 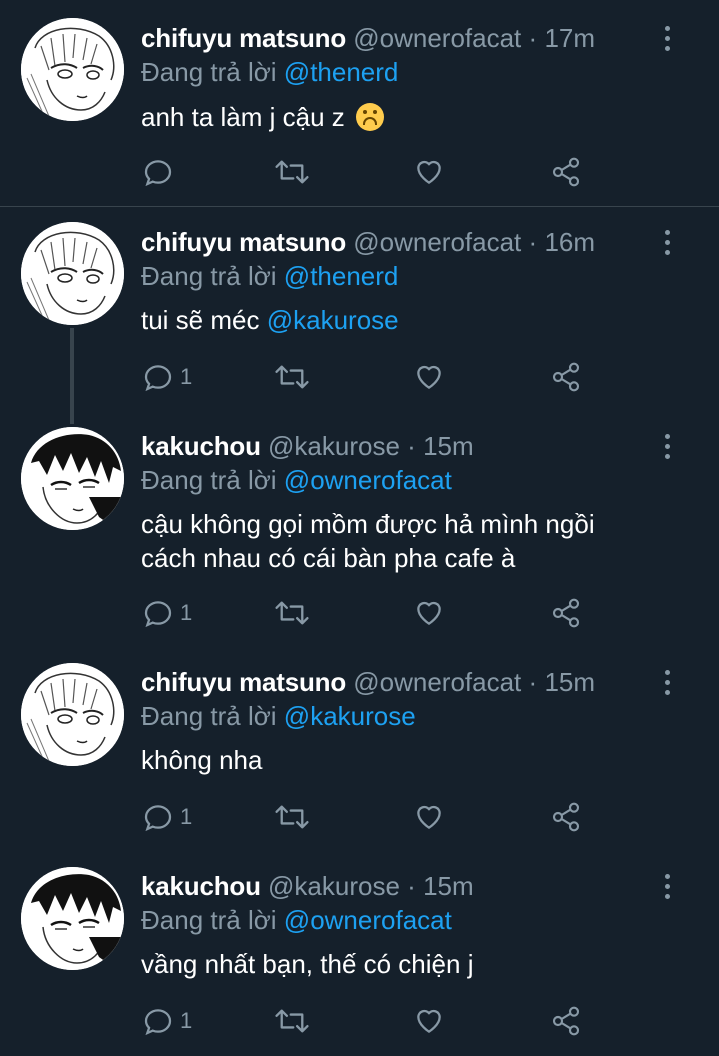 What do you see at coordinates (161, 172) in the screenshot?
I see `reply-button` at bounding box center [161, 172].